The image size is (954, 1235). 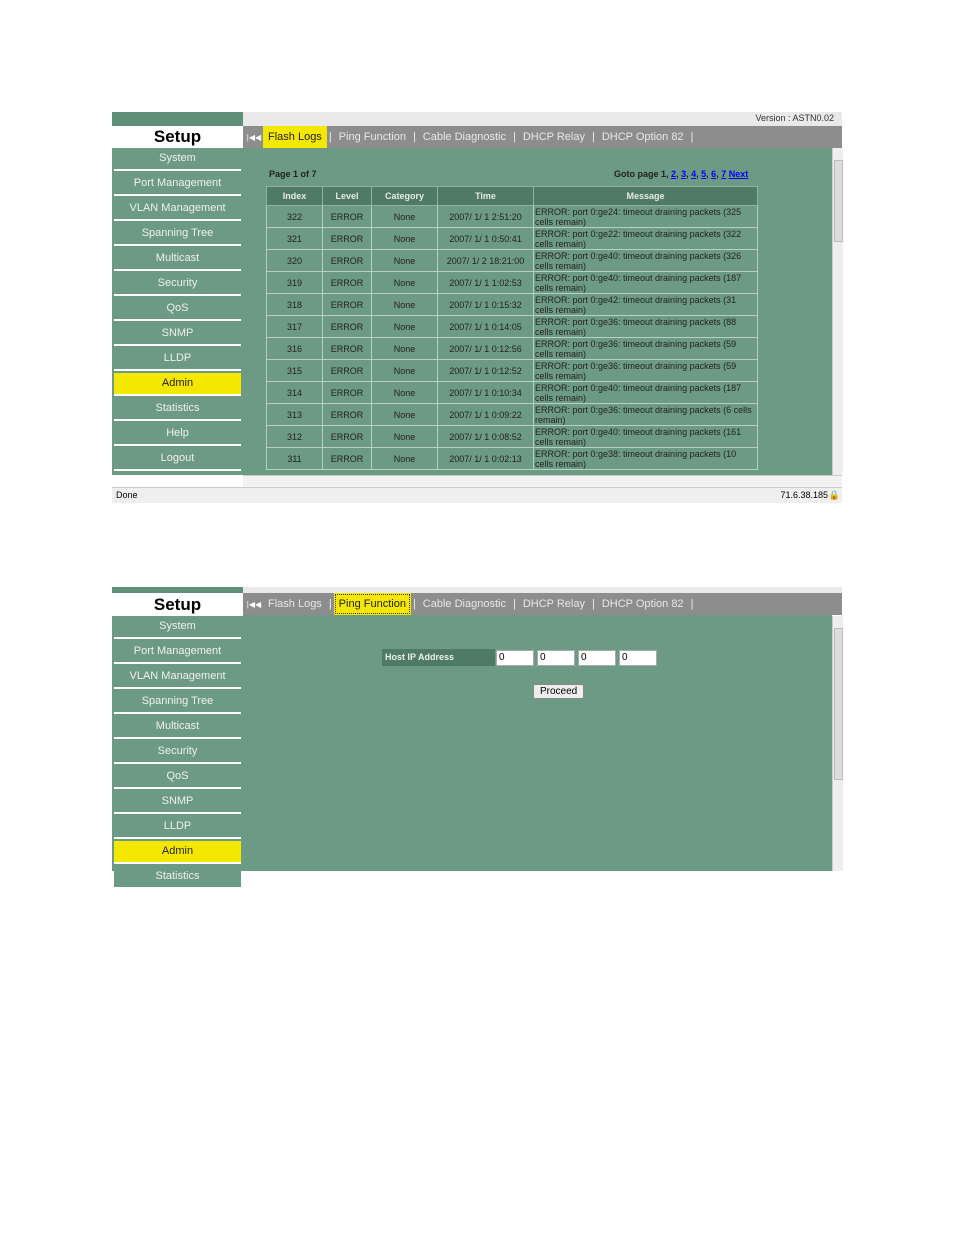 What do you see at coordinates (485, 436) in the screenshot?
I see `cell-time: 2007/ 1/ 1 0:08:52` at bounding box center [485, 436].